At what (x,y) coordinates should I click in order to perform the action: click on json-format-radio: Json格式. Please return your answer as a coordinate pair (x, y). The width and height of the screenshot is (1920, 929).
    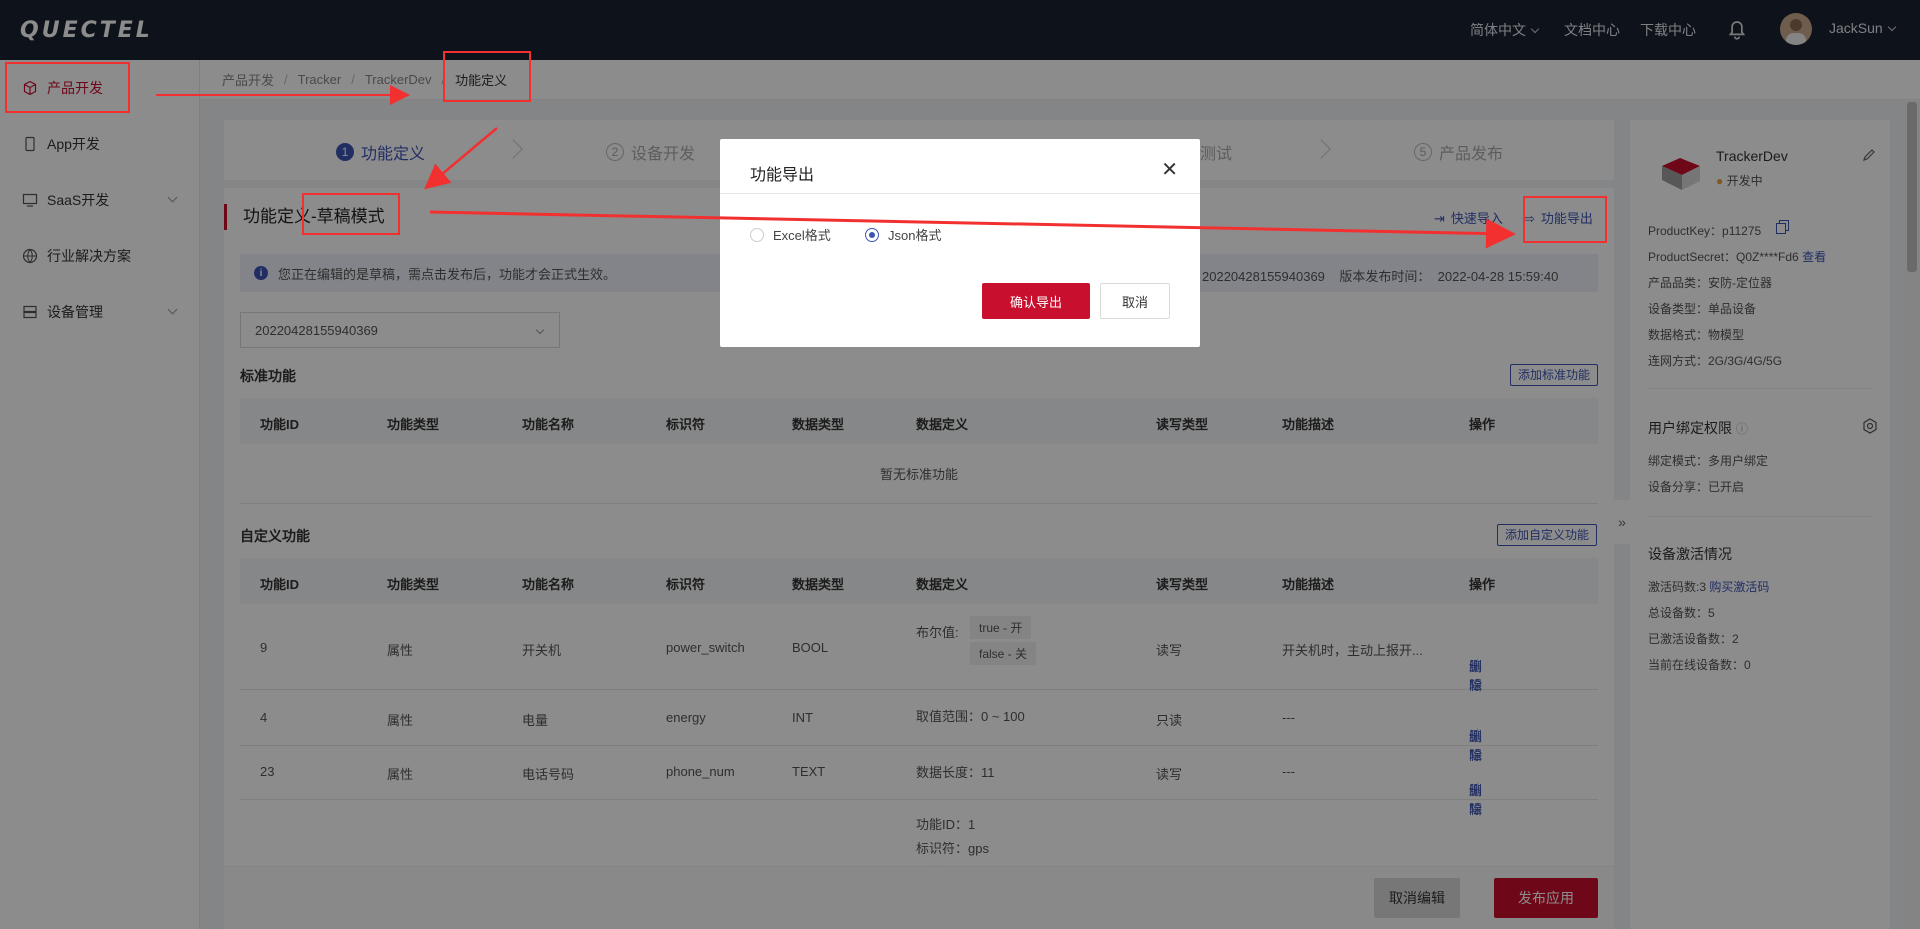
    Looking at the image, I should click on (903, 234).